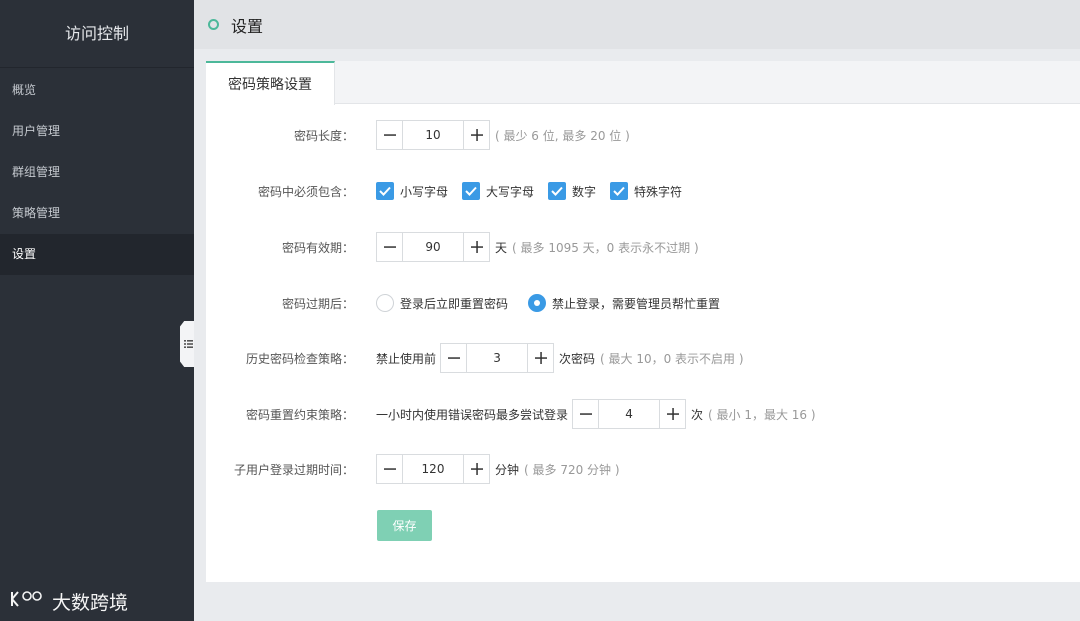 The height and width of the screenshot is (621, 1080). What do you see at coordinates (762, 414) in the screenshot?
I see `password-retry-hint: ( 最小 1，最大 16 )` at bounding box center [762, 414].